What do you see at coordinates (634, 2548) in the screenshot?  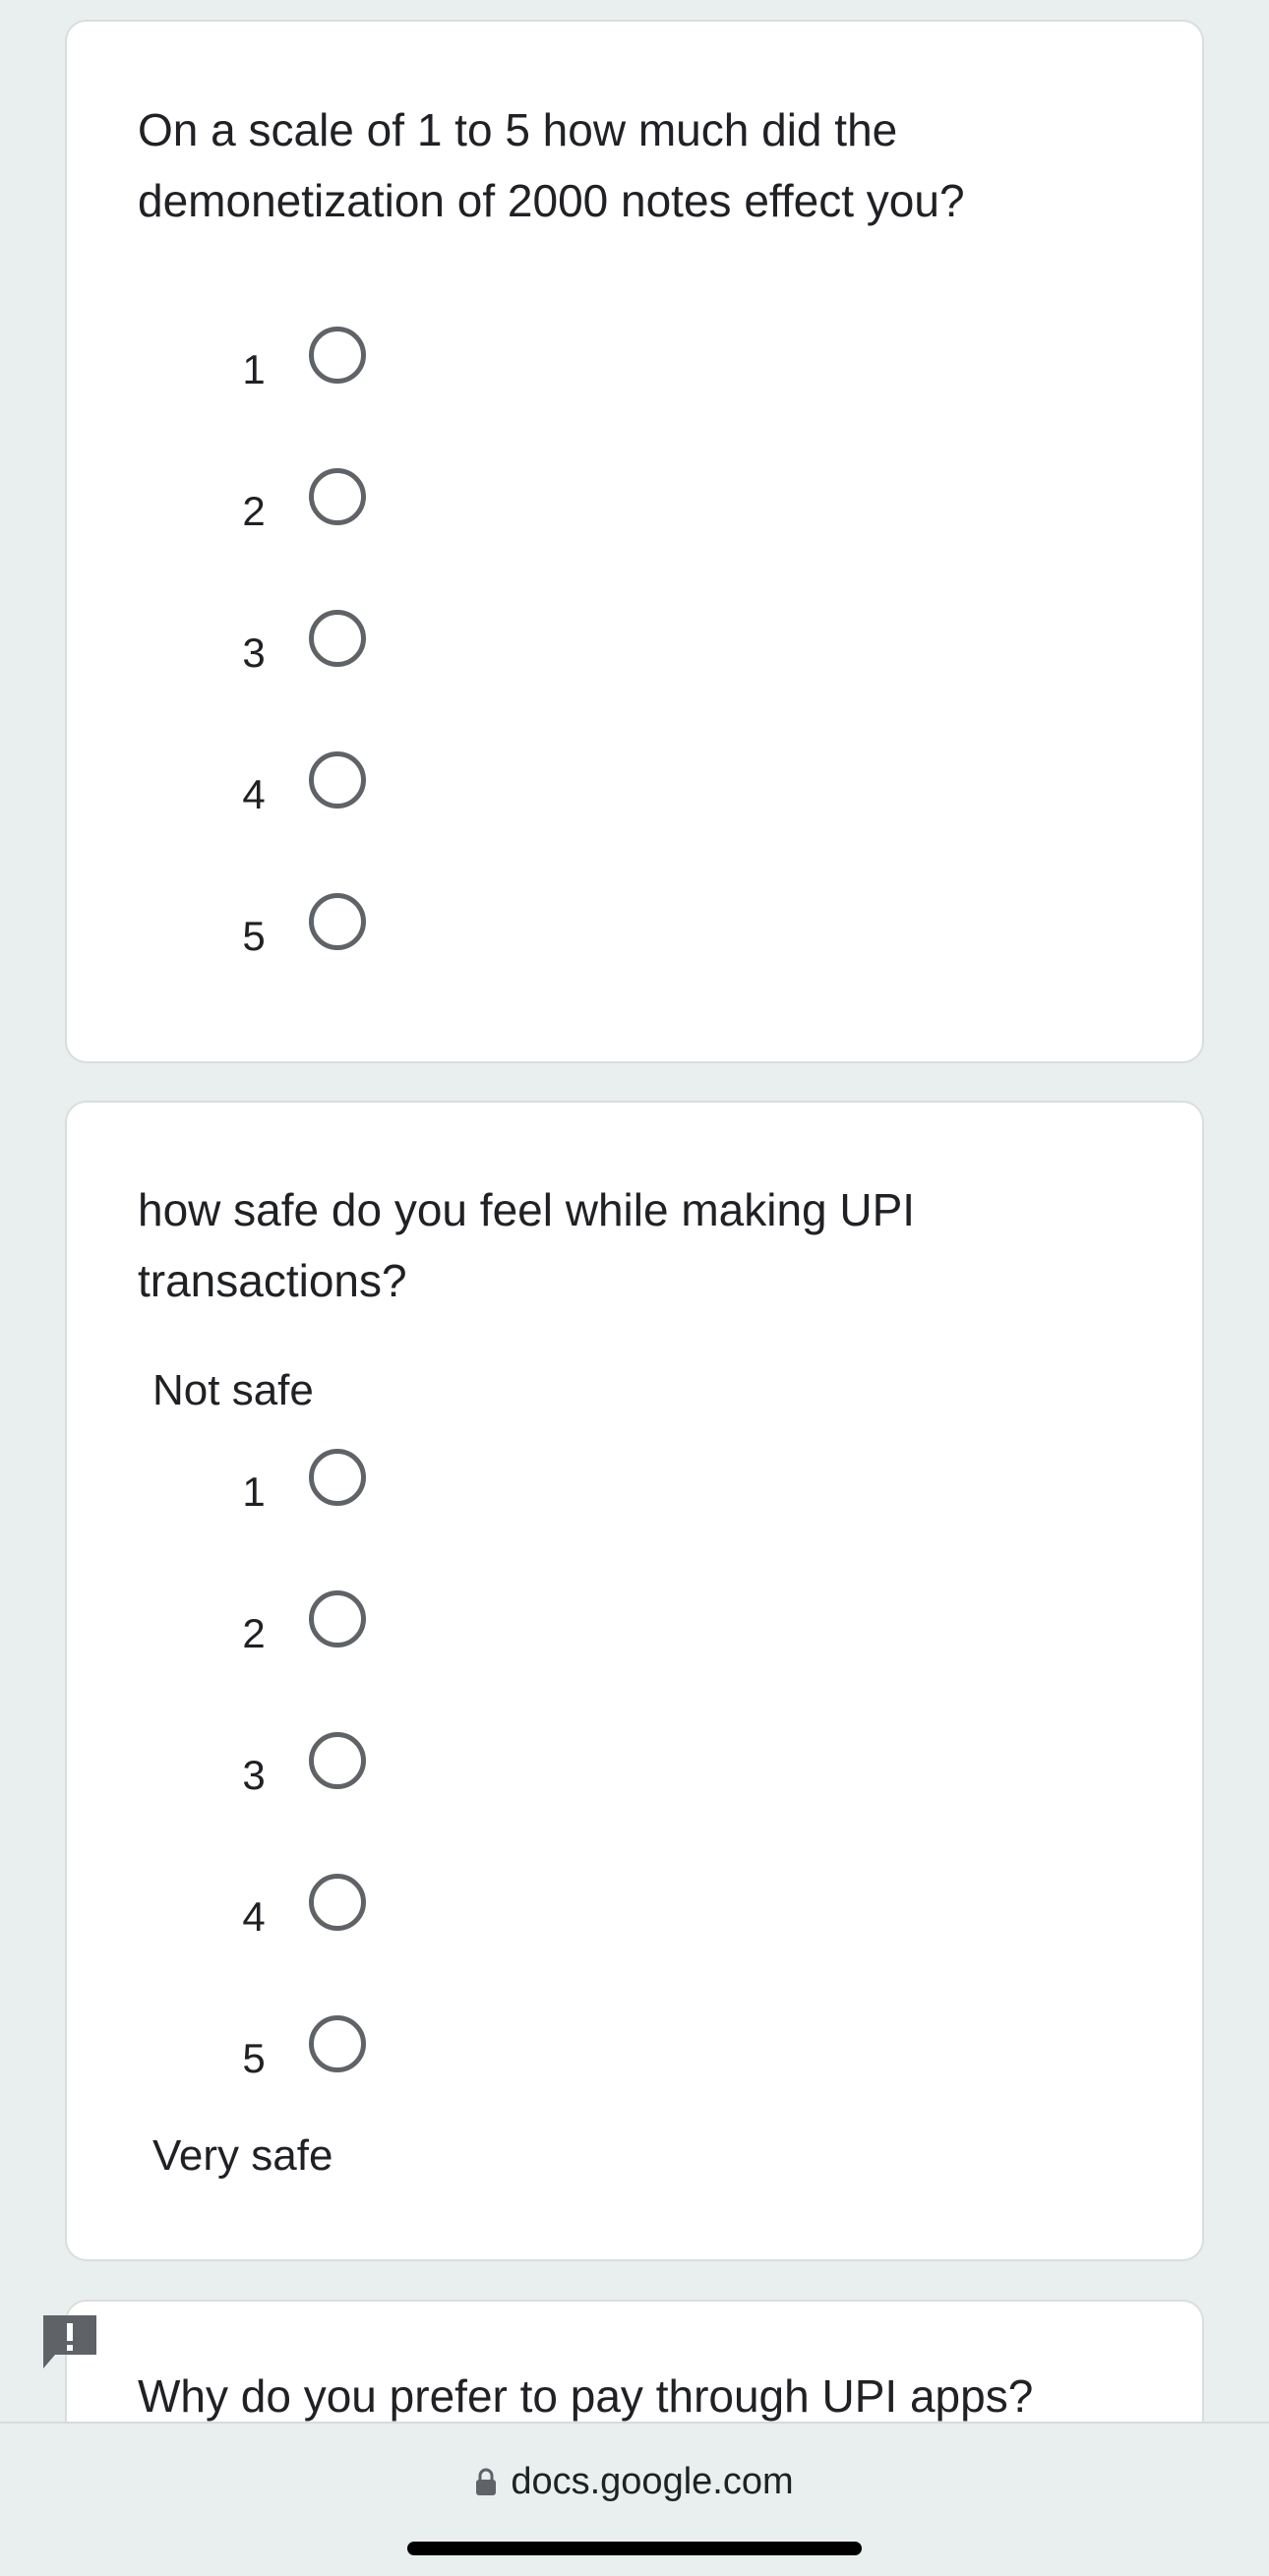 I see `home-indicator` at bounding box center [634, 2548].